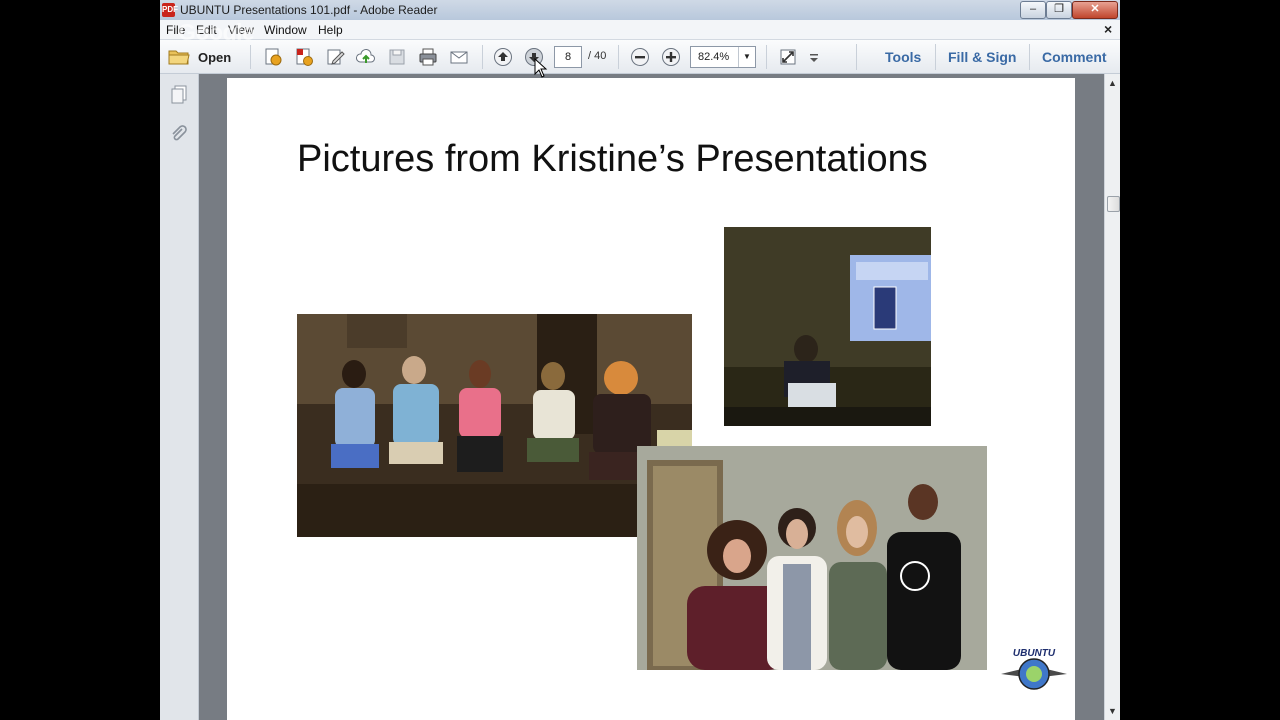  I want to click on page-number-input: 8, so click(568, 57).